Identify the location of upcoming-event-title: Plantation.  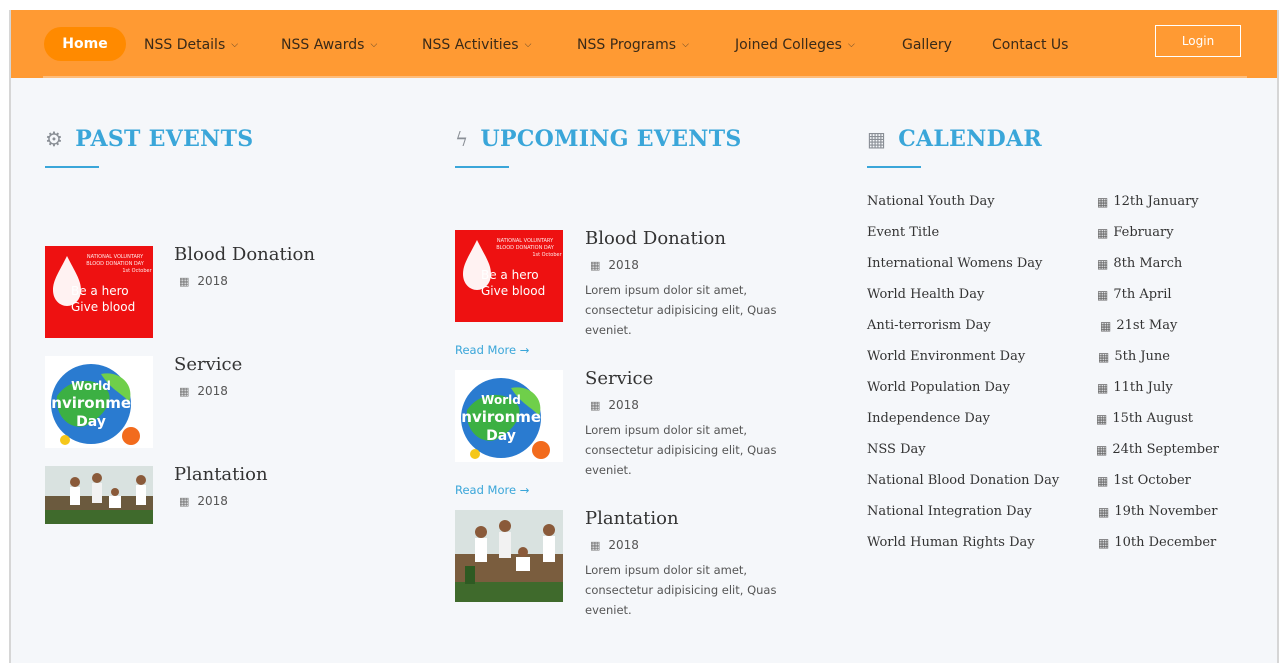
(632, 518).